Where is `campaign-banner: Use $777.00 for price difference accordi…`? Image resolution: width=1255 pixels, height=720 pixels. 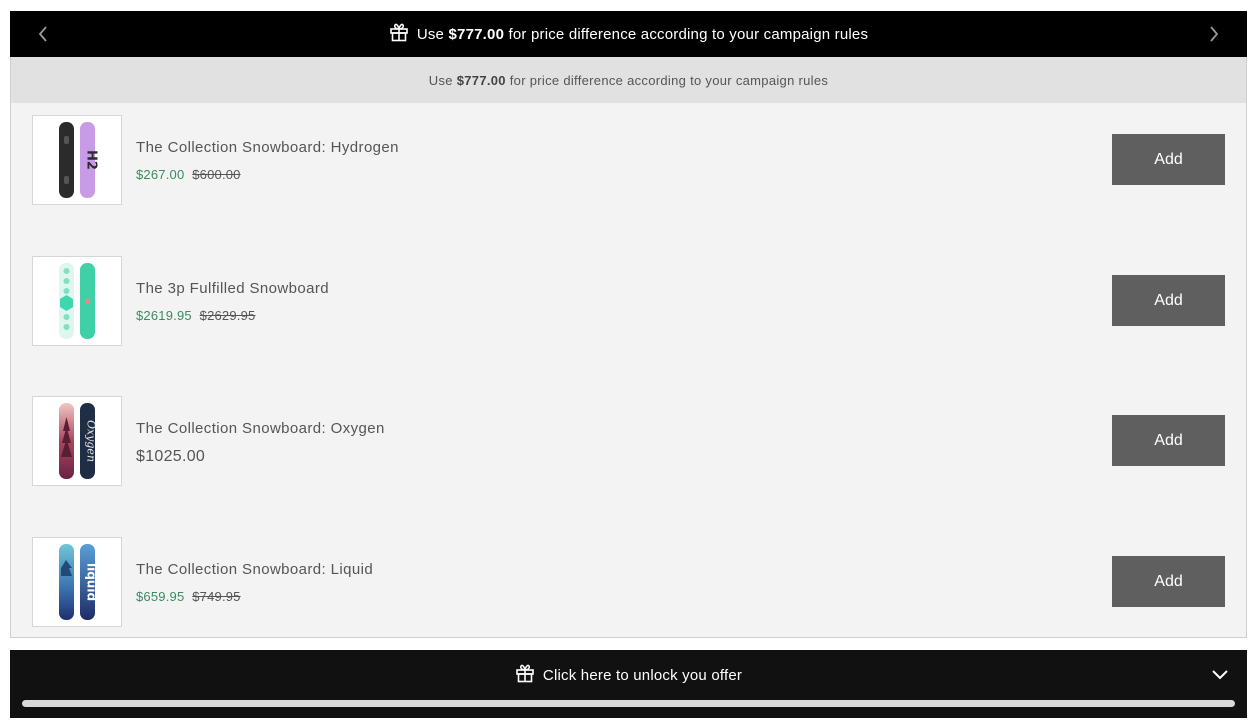 campaign-banner: Use $777.00 for price difference accordi… is located at coordinates (628, 34).